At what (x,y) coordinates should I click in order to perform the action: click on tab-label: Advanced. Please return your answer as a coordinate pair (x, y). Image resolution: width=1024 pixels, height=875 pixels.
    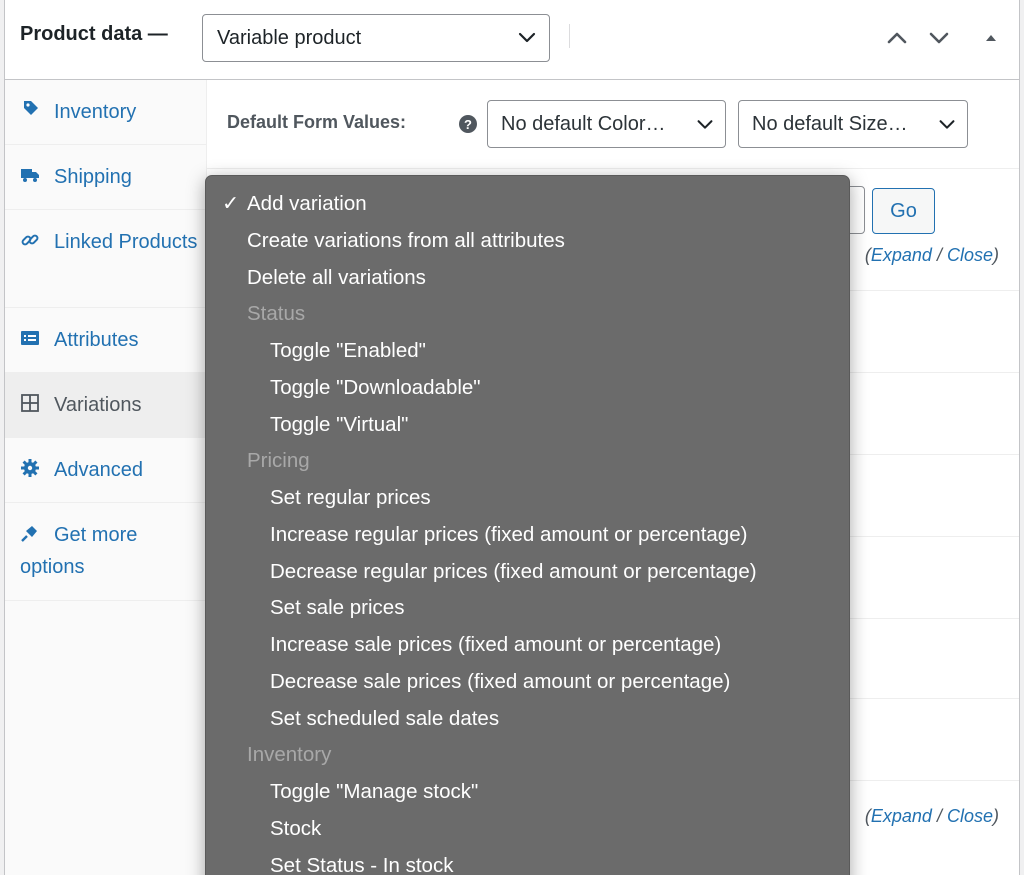
    Looking at the image, I should click on (98, 470).